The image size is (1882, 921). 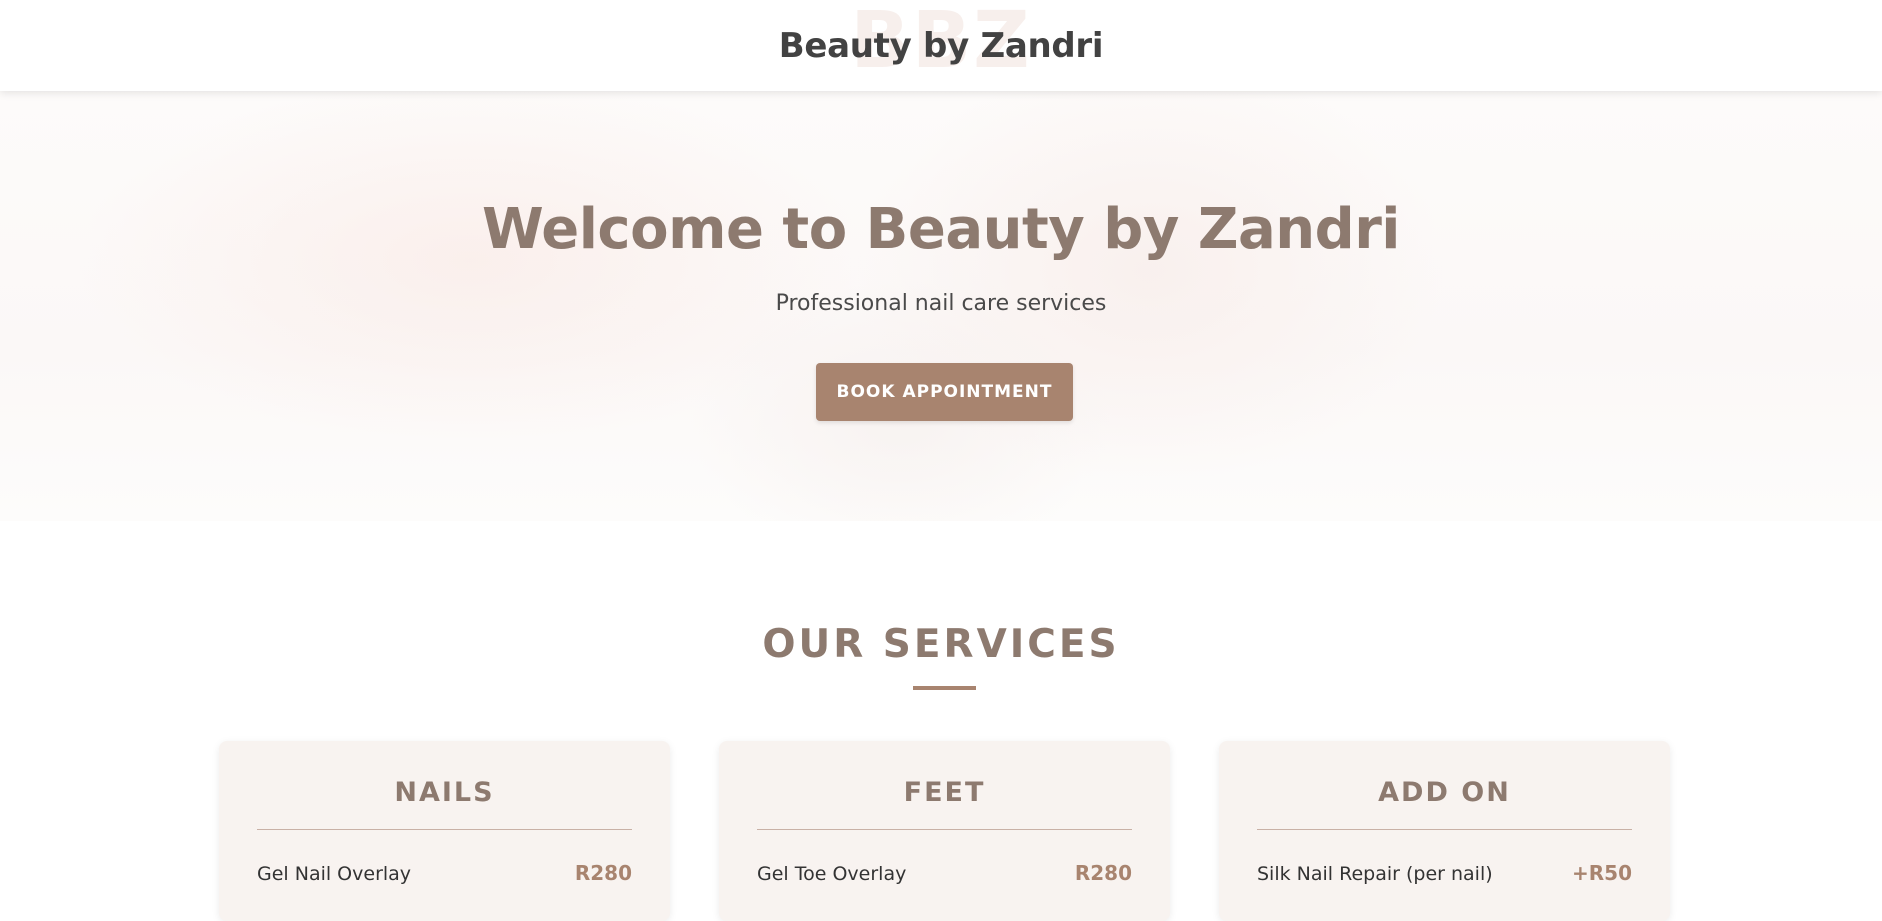 I want to click on card-heading: ADD ON, so click(x=1444, y=792).